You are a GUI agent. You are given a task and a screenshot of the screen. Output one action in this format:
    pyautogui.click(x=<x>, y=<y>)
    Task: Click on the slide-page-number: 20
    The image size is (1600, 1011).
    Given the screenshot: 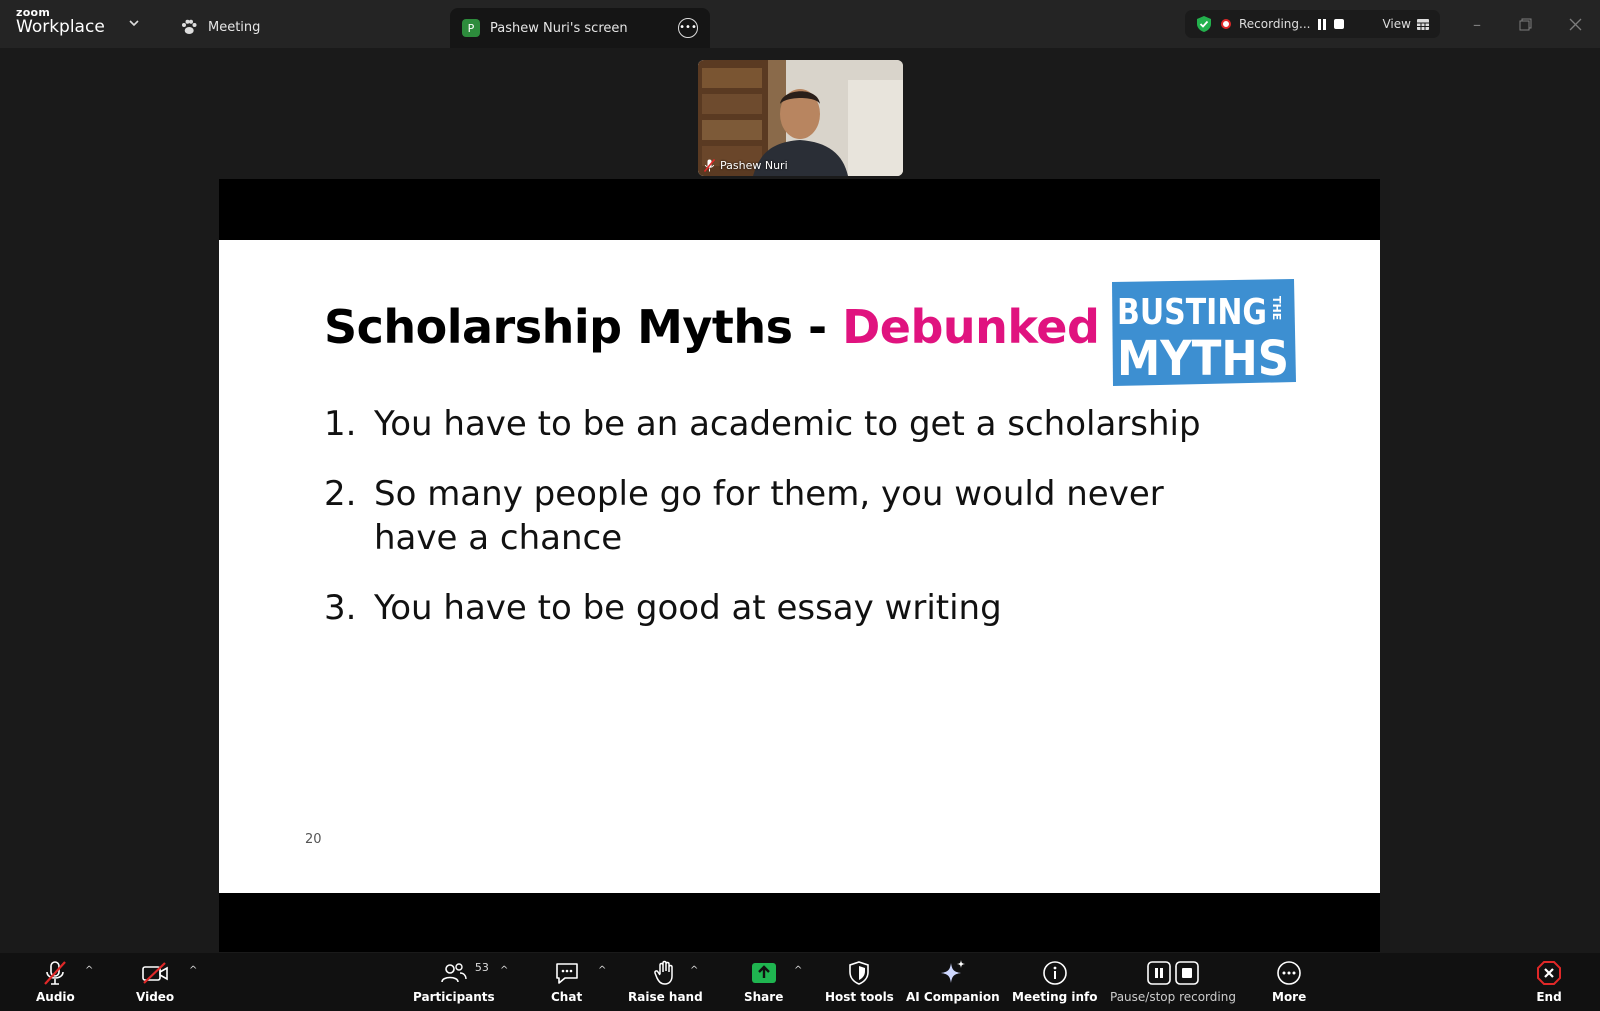 What is the action you would take?
    pyautogui.click(x=313, y=839)
    